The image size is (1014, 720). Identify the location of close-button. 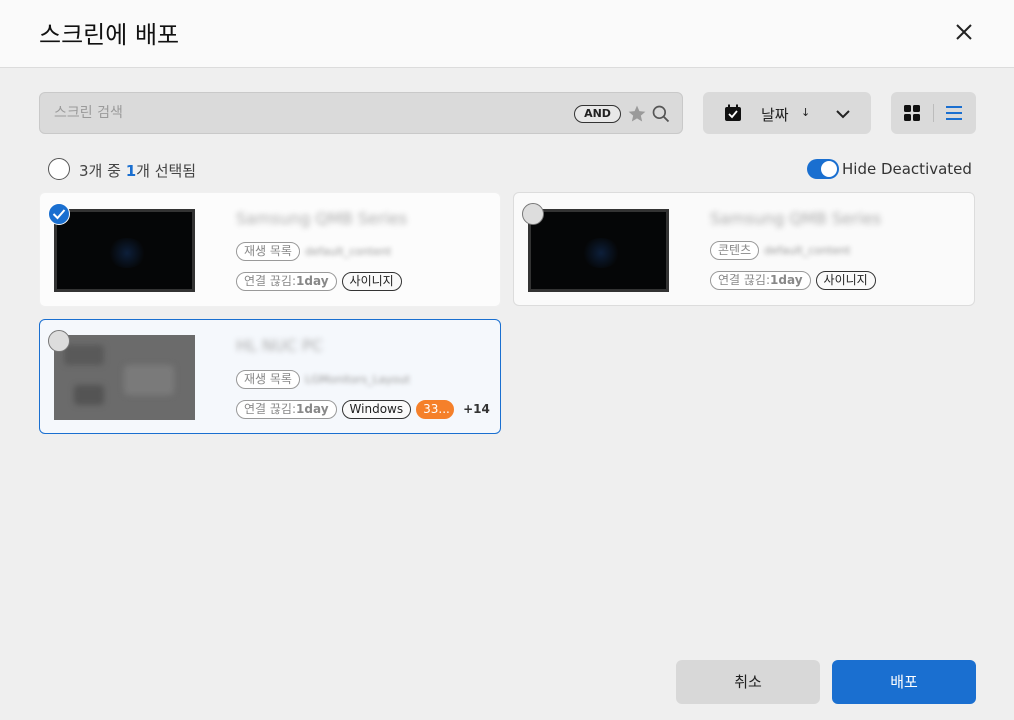
(964, 32).